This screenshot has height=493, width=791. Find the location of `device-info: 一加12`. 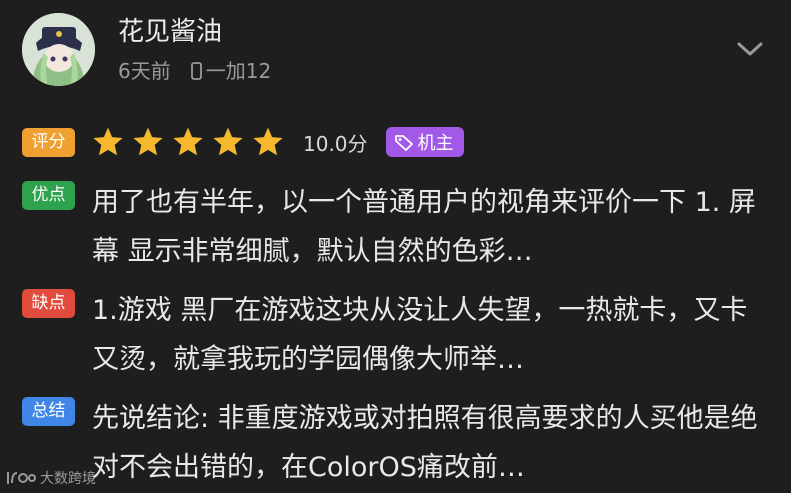

device-info: 一加12 is located at coordinates (231, 71).